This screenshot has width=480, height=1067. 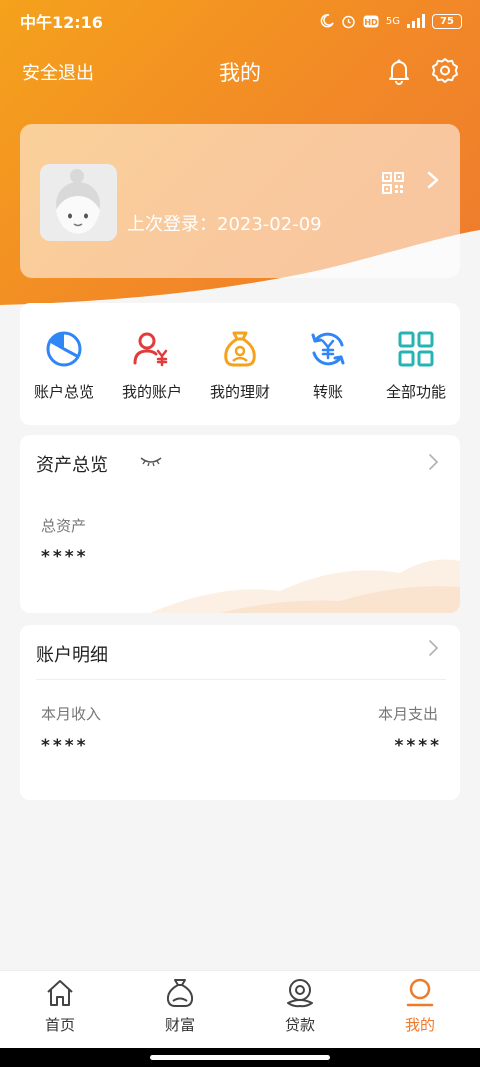 I want to click on quick-action-label: 转账, so click(x=327, y=392).